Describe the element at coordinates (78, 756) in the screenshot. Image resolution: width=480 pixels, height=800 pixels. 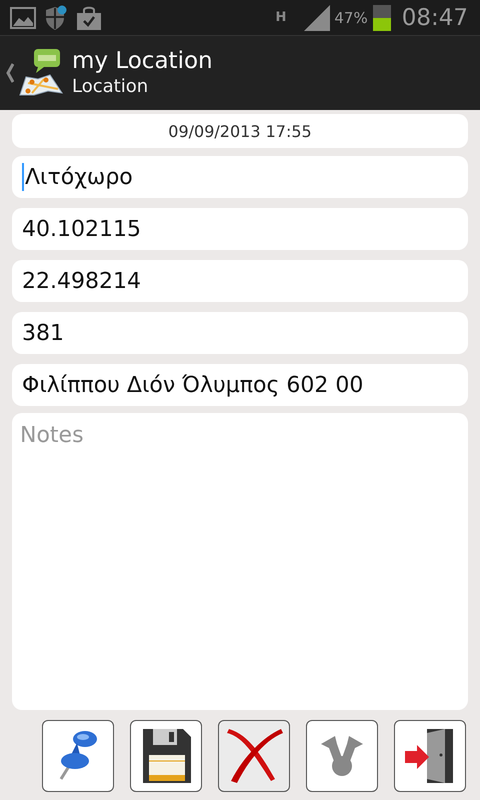
I see `pin-button` at that location.